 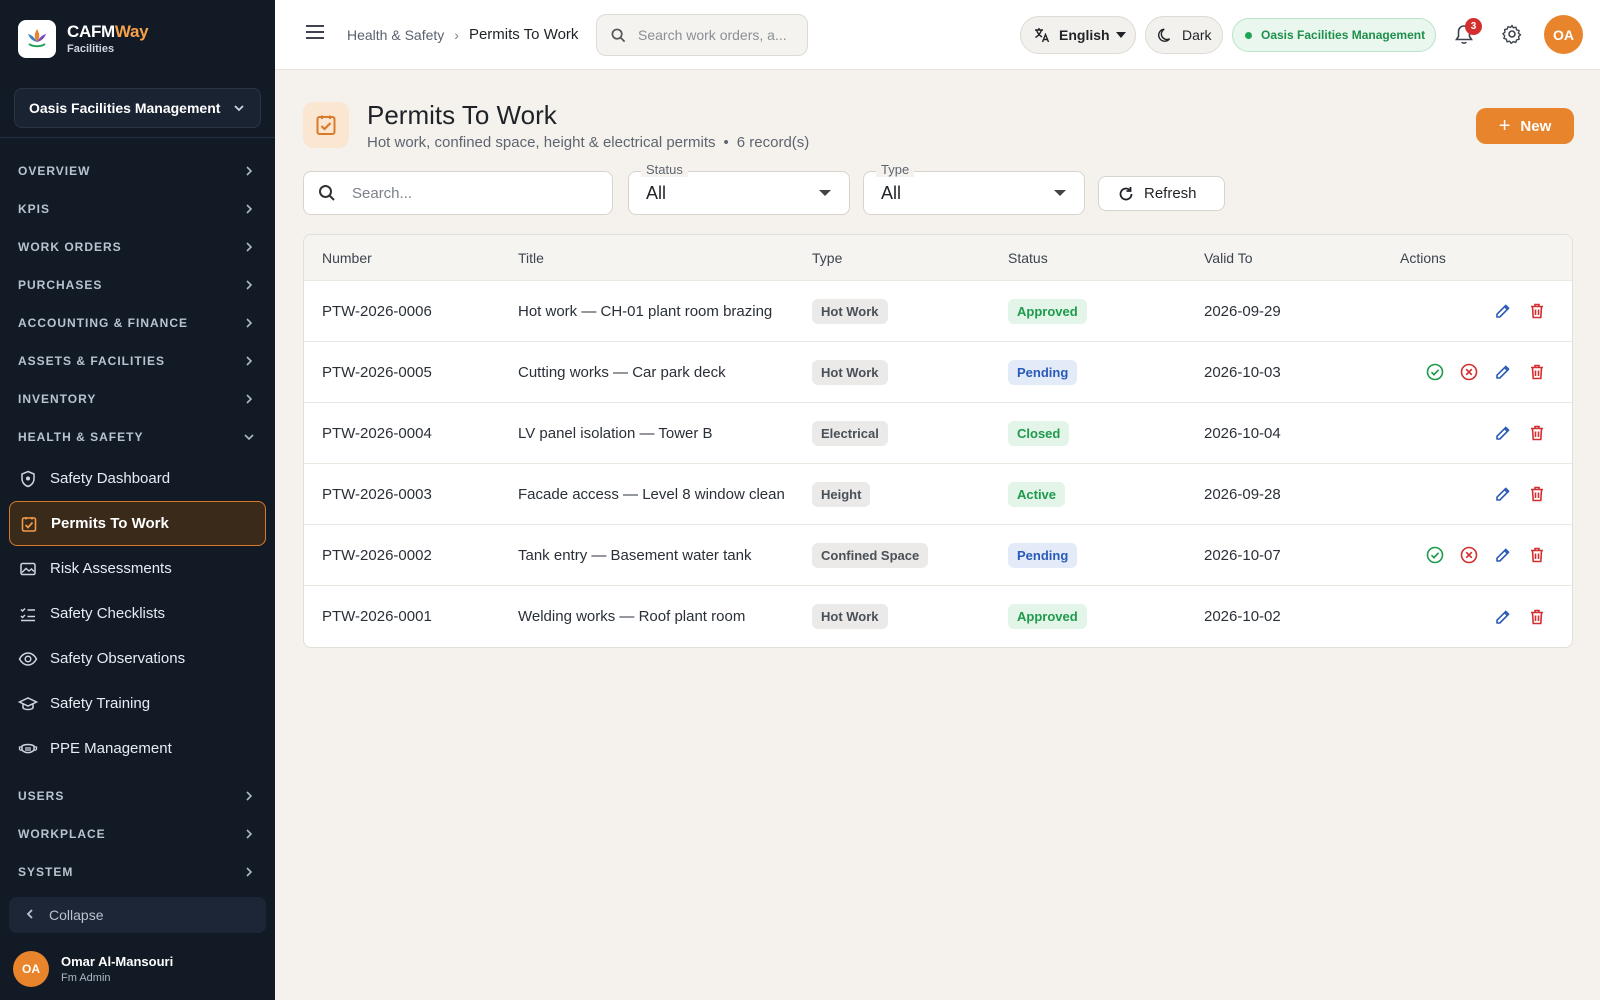 I want to click on sidebar-item-safety-dashboard: Safety Dashboard, so click(x=137, y=478).